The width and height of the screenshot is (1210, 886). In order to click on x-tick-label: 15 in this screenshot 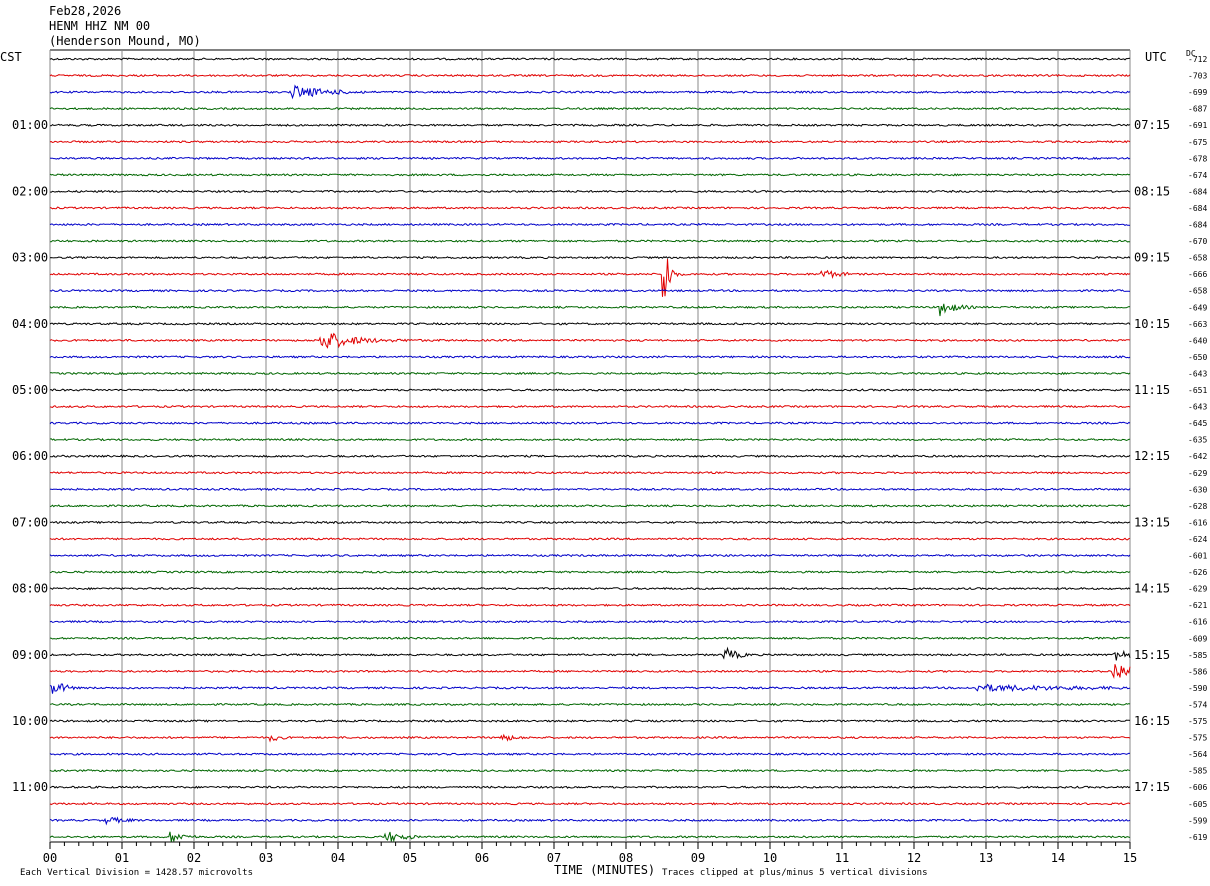, I will do `click(1130, 858)`.